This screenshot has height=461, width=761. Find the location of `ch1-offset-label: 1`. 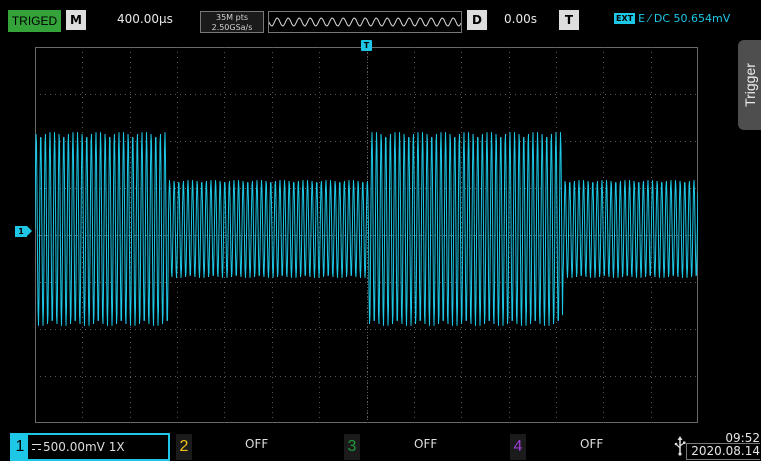

ch1-offset-label: 1 is located at coordinates (21, 231).